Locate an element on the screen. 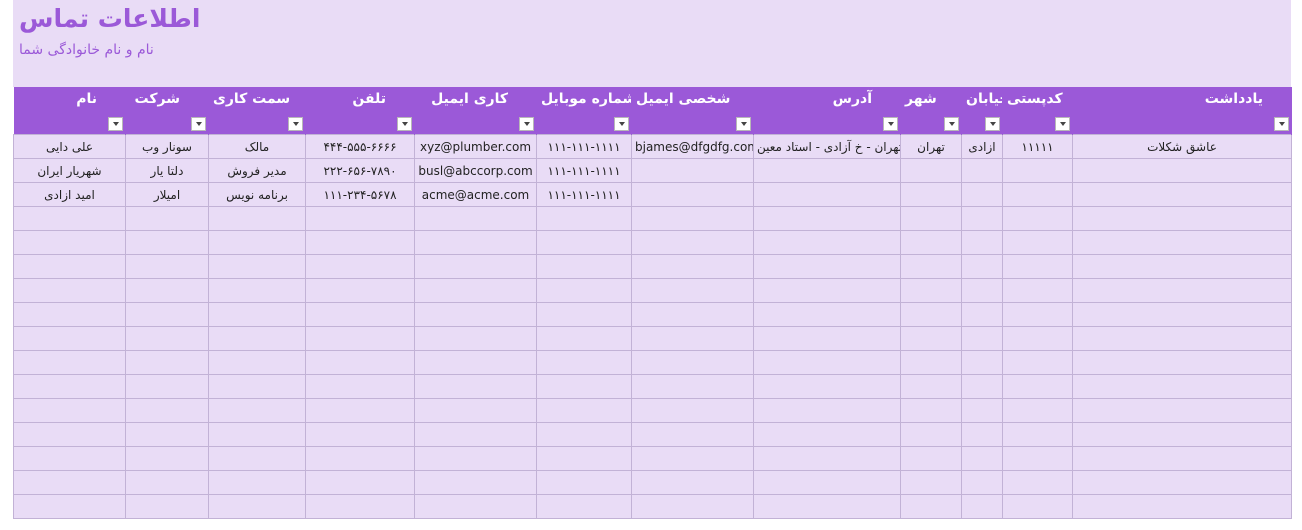 The width and height of the screenshot is (1302, 530). cell-street: ازادی is located at coordinates (982, 146).